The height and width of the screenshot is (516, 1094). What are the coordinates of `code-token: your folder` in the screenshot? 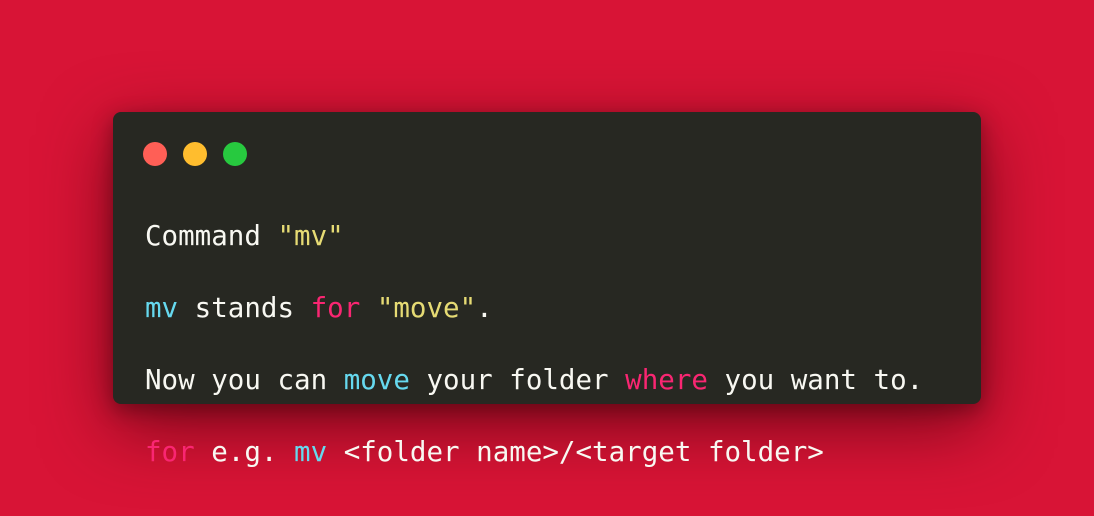 It's located at (517, 380).